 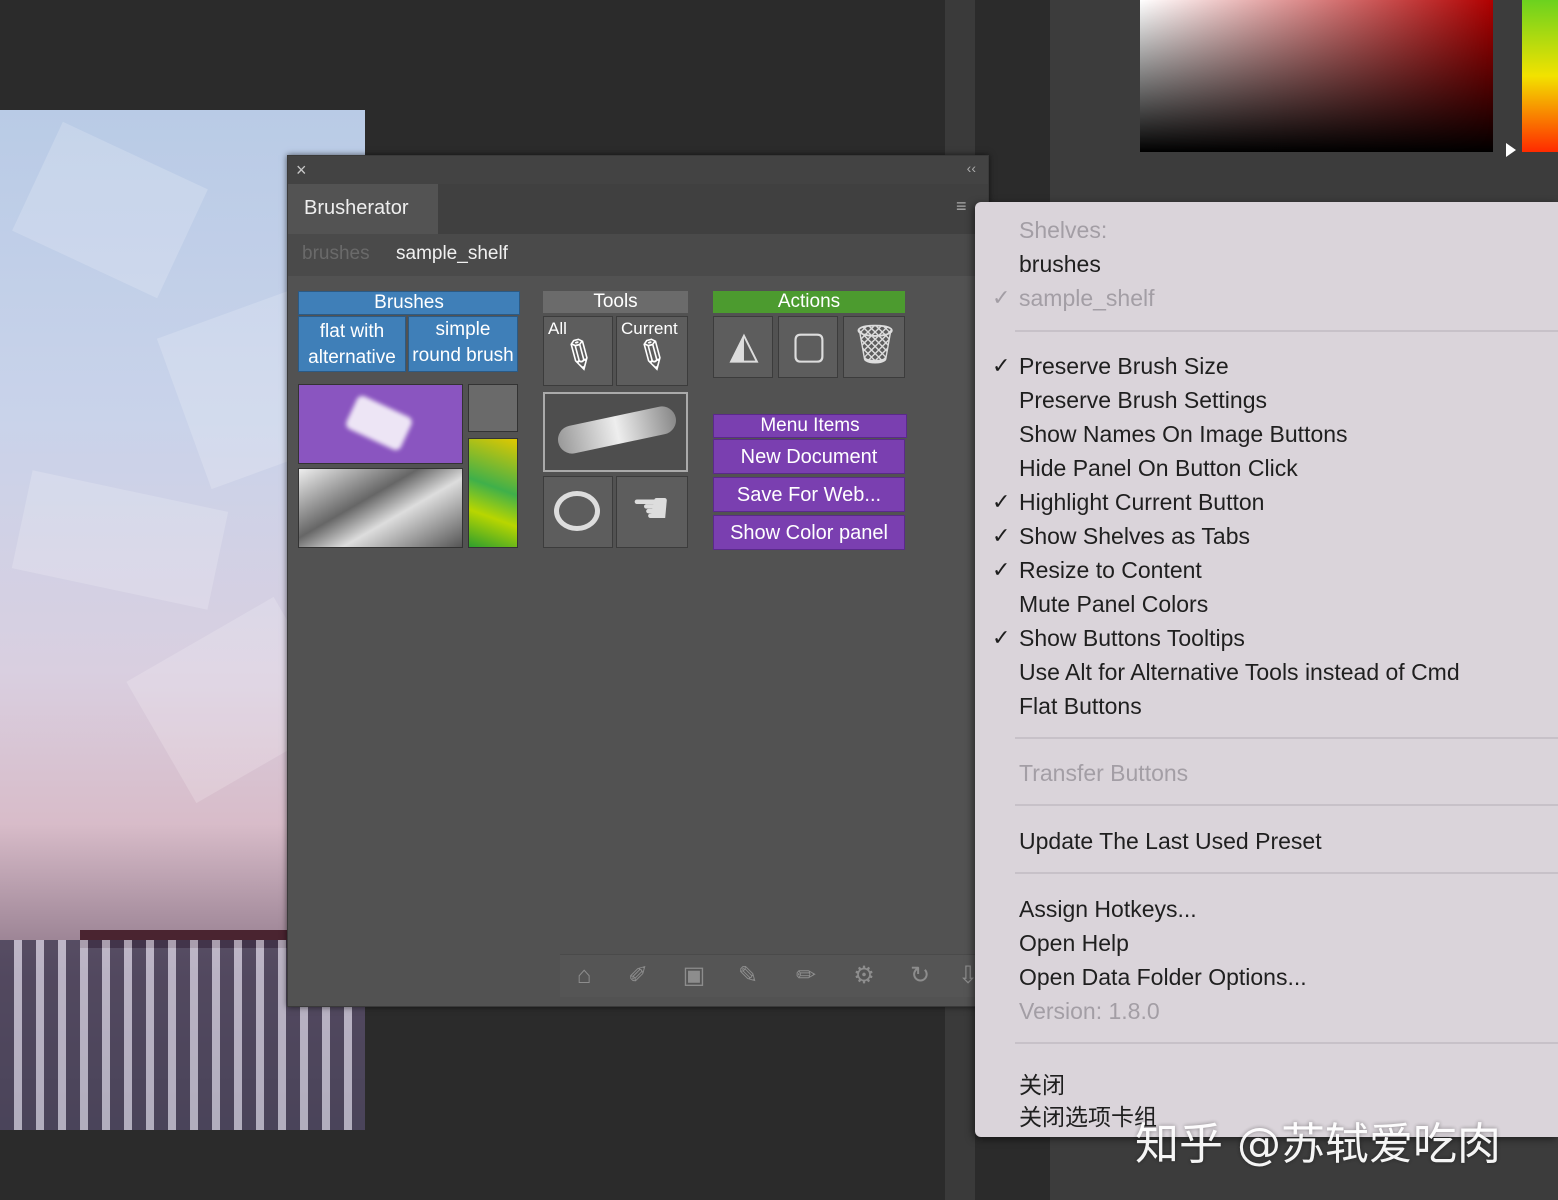 What do you see at coordinates (1089, 1011) in the screenshot?
I see `menu-version: Version: 1.8.0` at bounding box center [1089, 1011].